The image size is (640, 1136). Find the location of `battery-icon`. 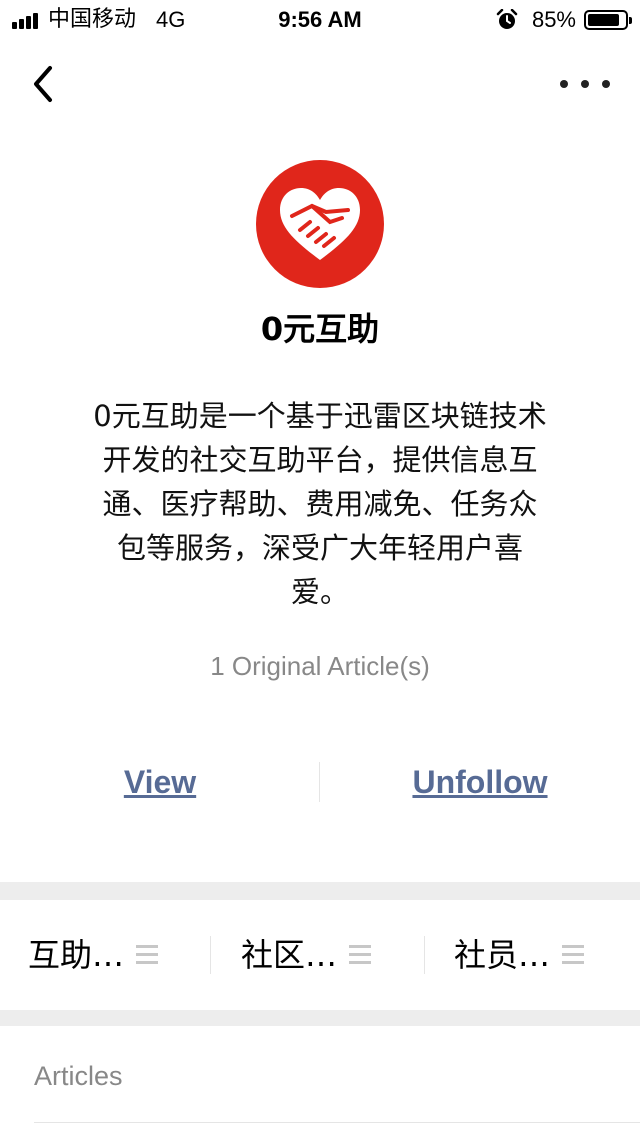

battery-icon is located at coordinates (608, 20).